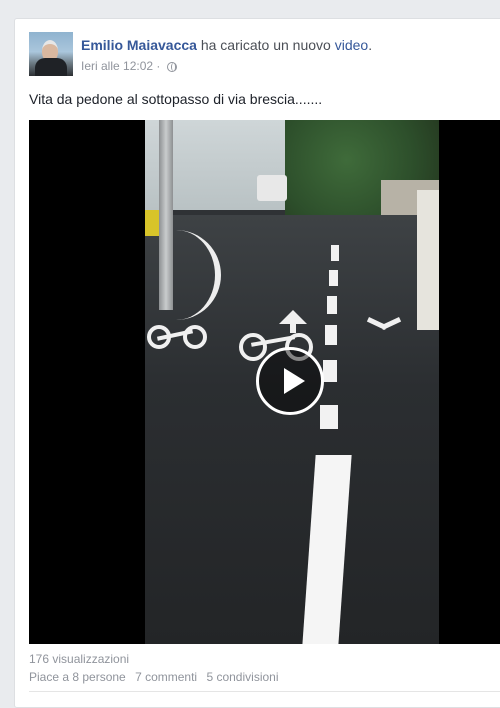  I want to click on author-name-link: Emilio Maiavacca, so click(139, 45).